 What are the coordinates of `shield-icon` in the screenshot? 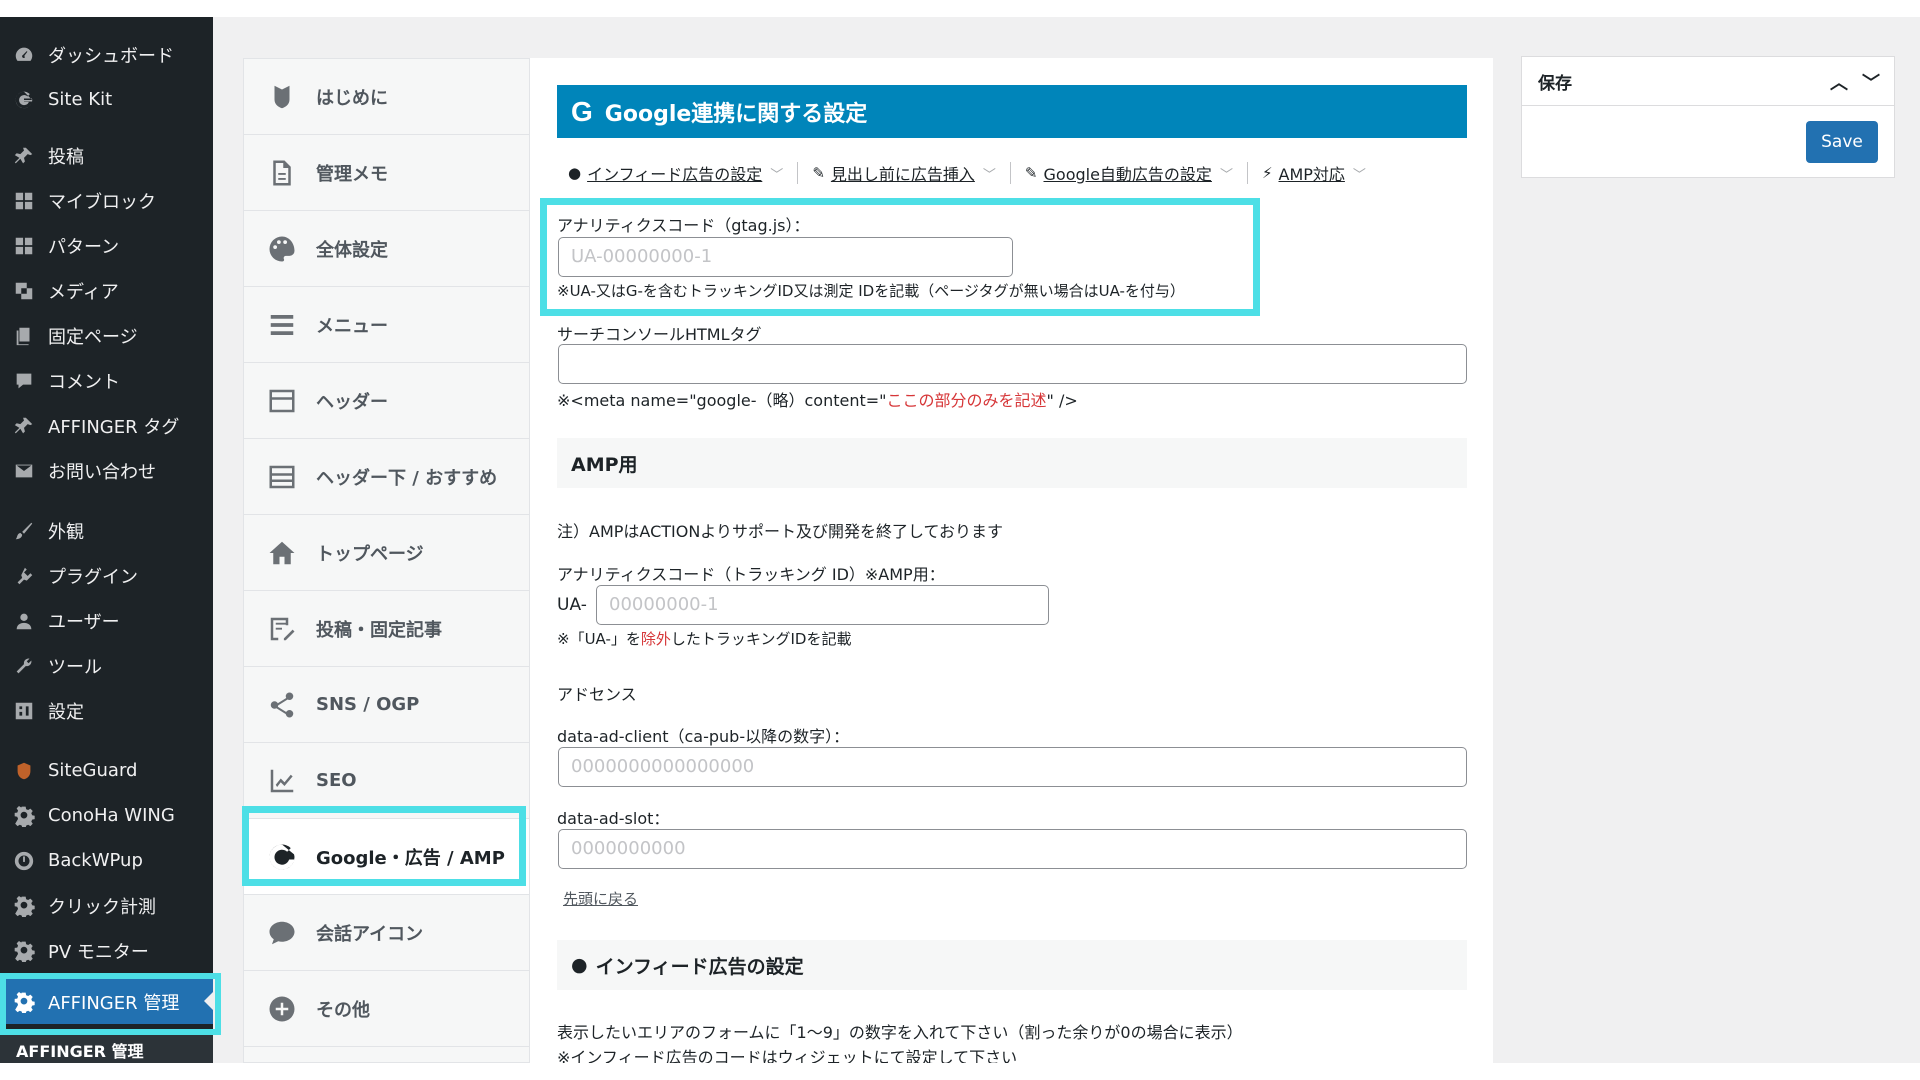 It's located at (24, 771).